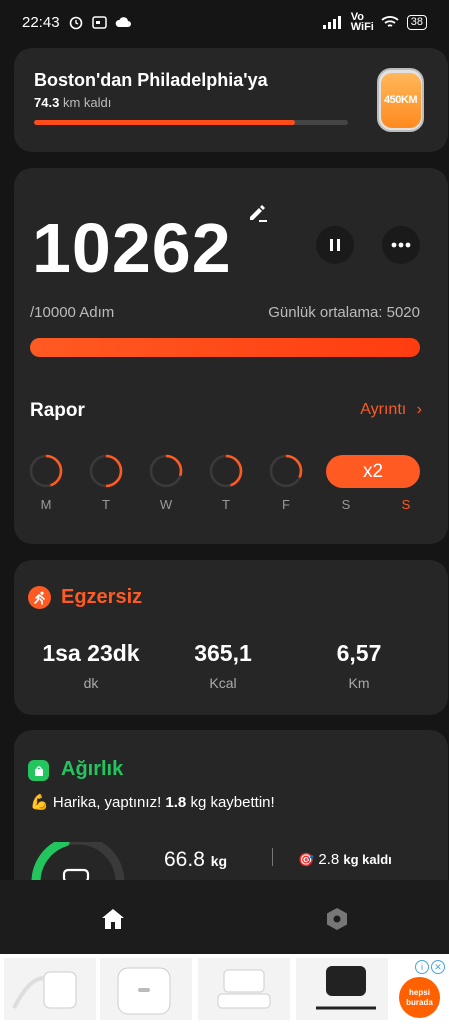 Image resolution: width=449 pixels, height=1024 pixels. I want to click on route-remaining-label: km kaldı, so click(87, 102).